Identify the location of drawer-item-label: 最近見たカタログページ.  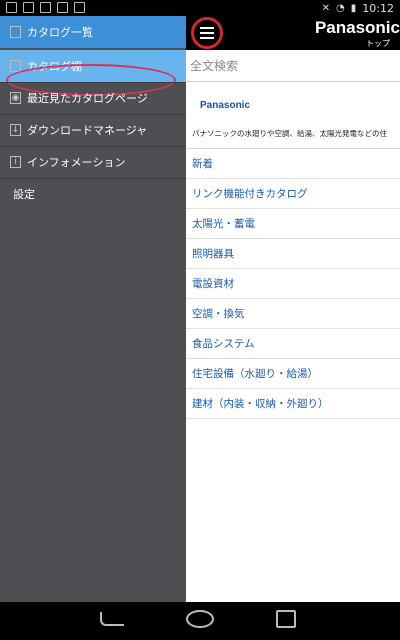
(87, 98).